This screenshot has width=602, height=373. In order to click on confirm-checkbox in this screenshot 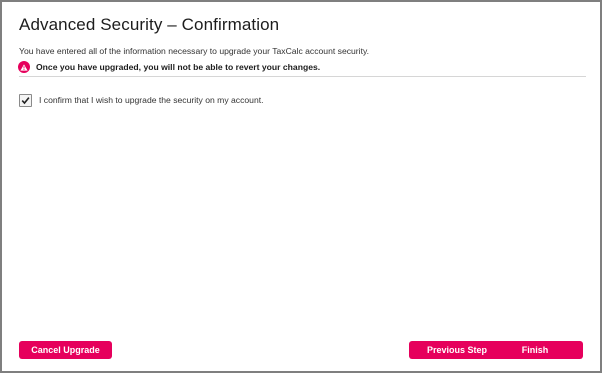, I will do `click(25, 100)`.